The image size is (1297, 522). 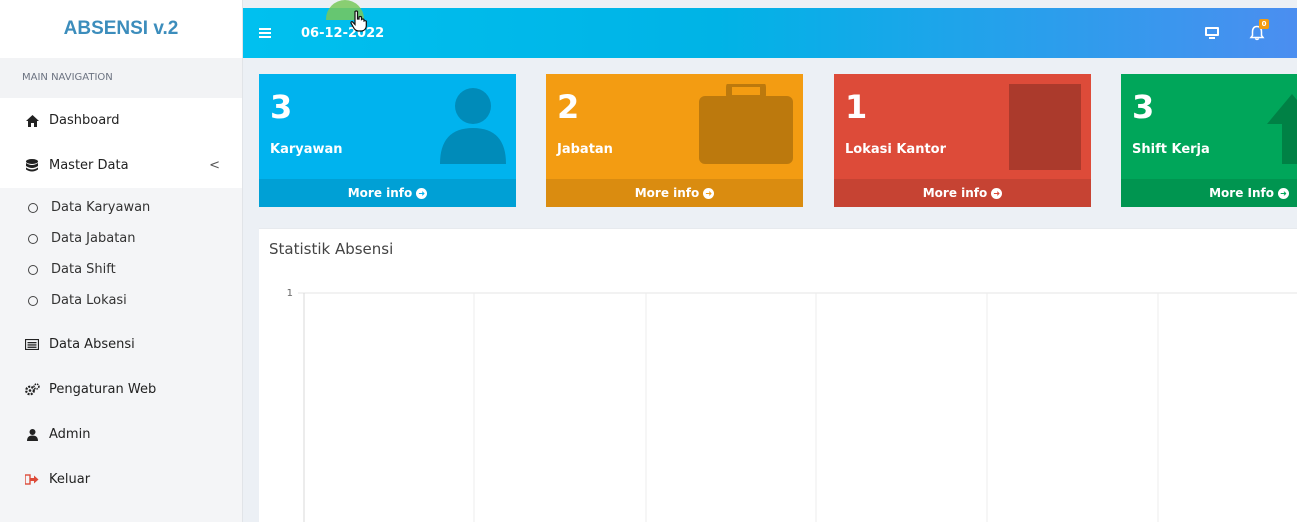 I want to click on chevron-left-icon: <, so click(x=214, y=165).